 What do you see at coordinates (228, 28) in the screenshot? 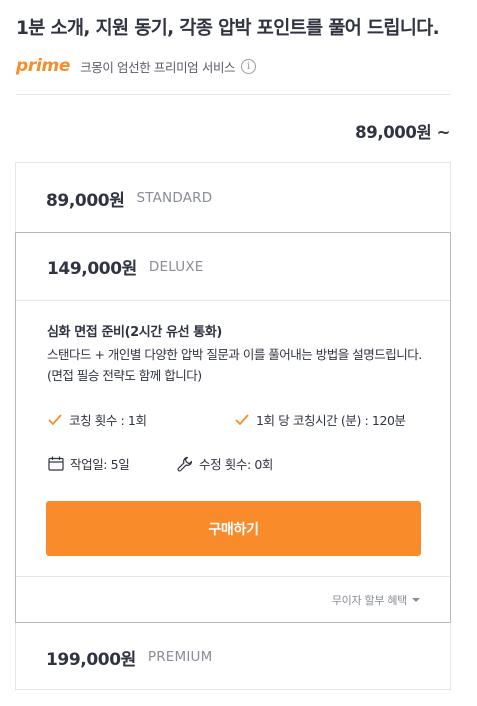
I see `page-title: 1분 소개, 지원 동기, 각종 압박 포인트를 풀어 드립니다.` at bounding box center [228, 28].